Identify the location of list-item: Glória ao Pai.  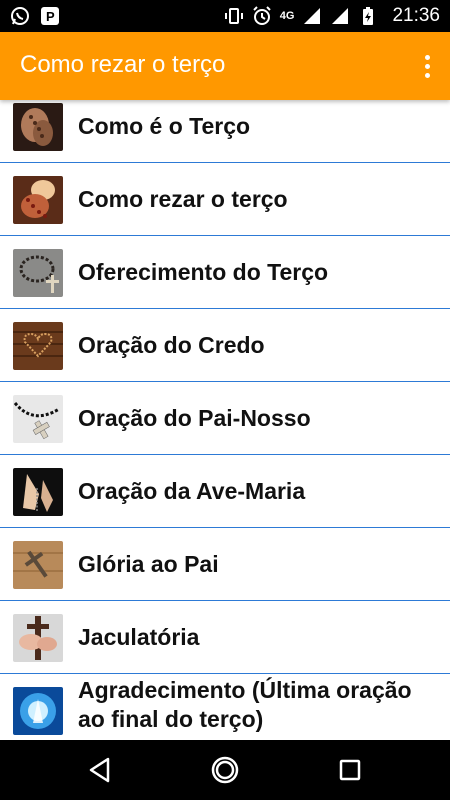
(225, 564).